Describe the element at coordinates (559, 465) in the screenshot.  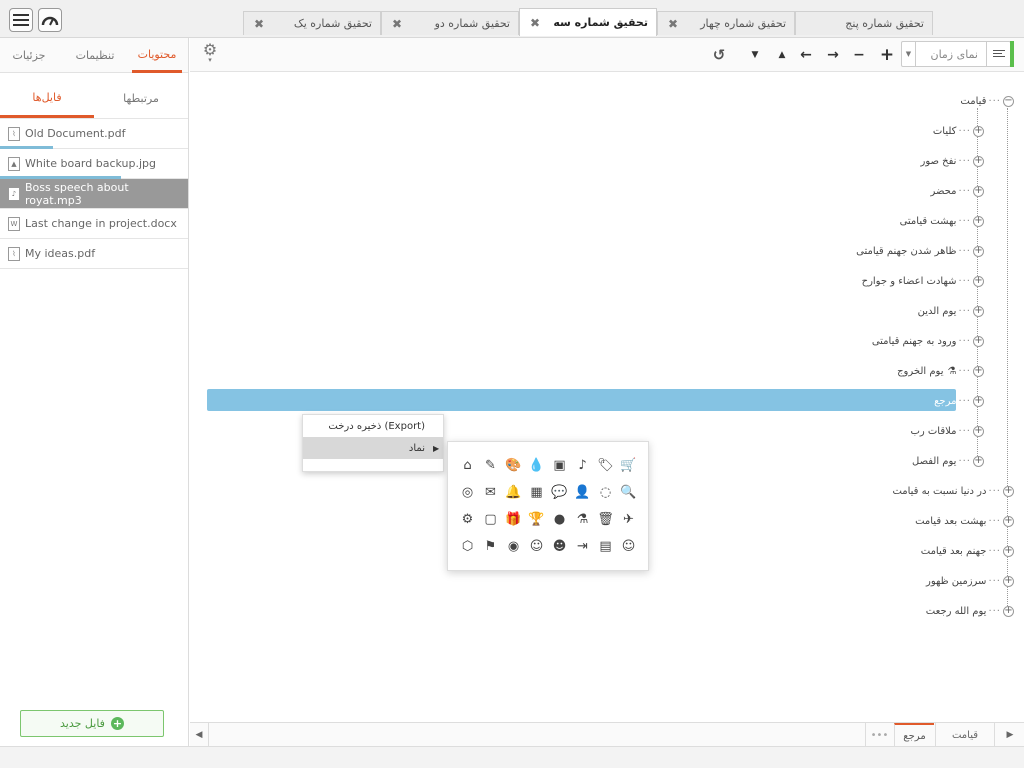
I see `picture-icon: ▣` at that location.